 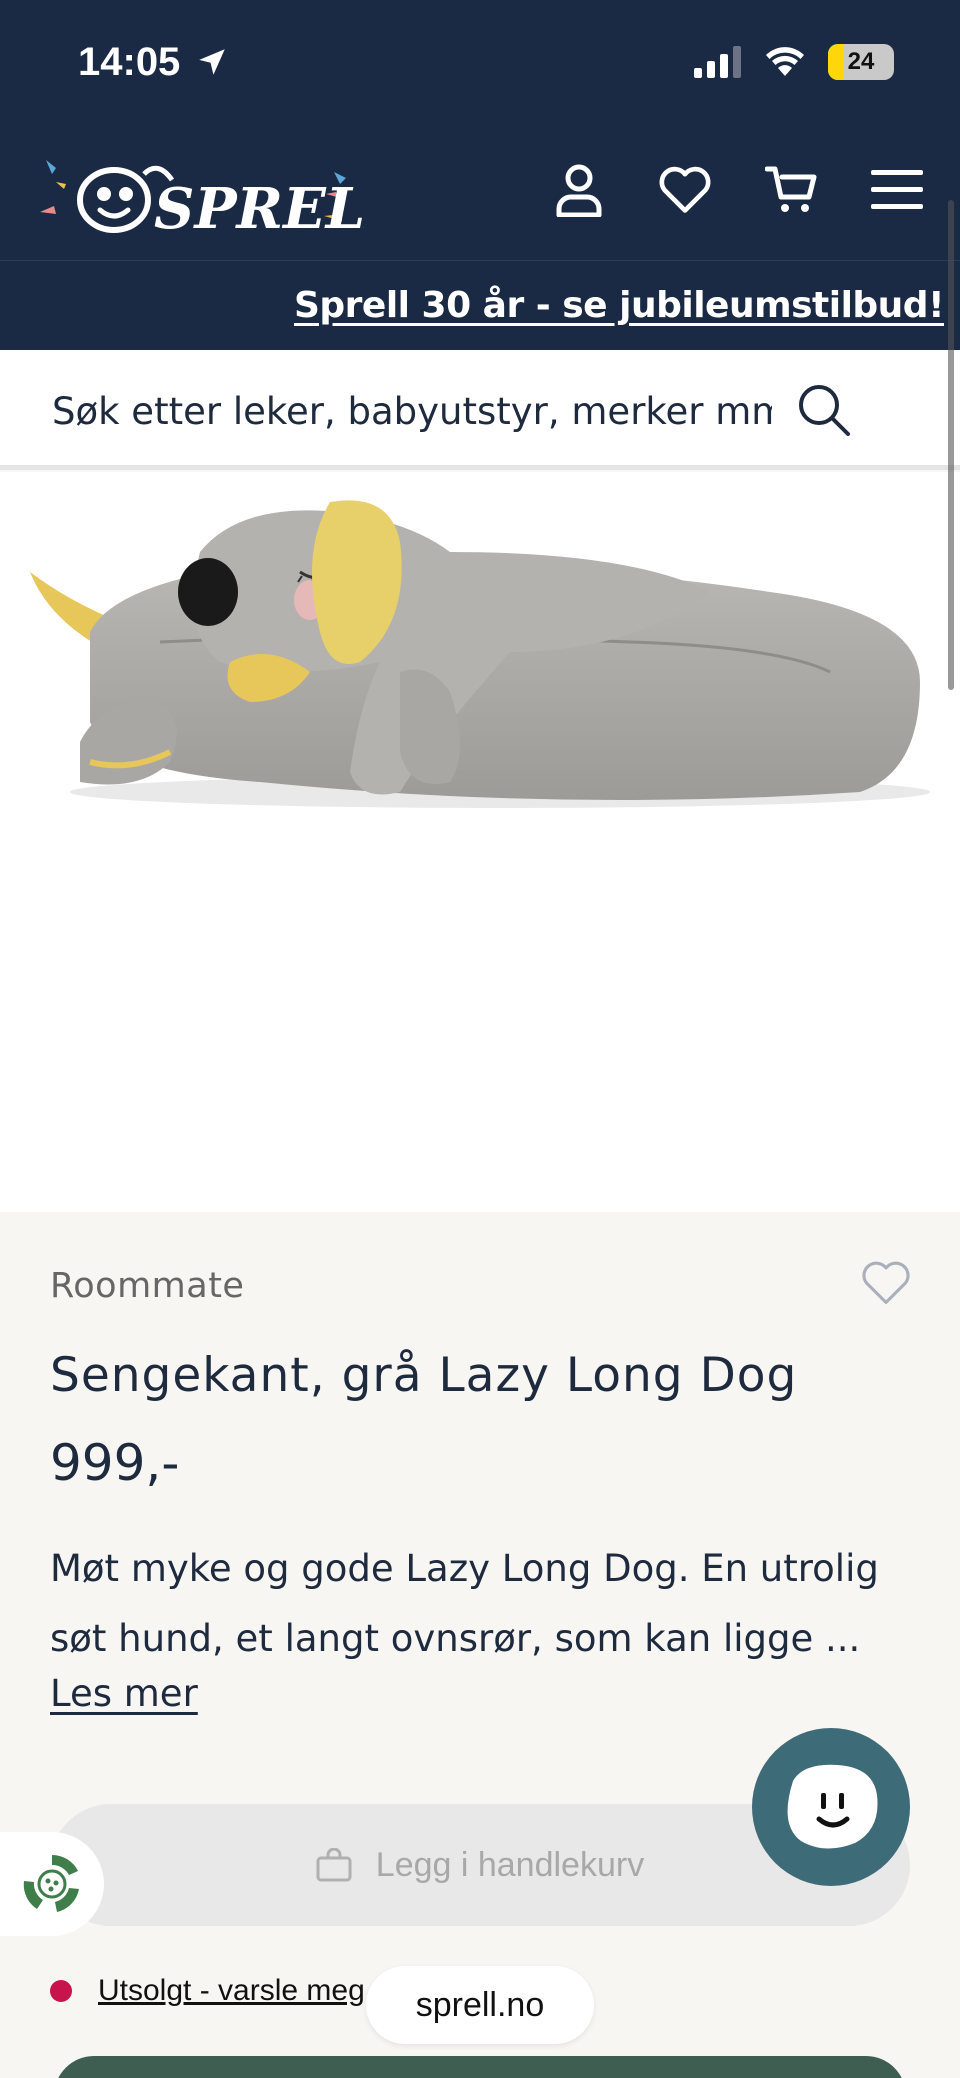 I want to click on battery-level: 24, so click(x=861, y=61).